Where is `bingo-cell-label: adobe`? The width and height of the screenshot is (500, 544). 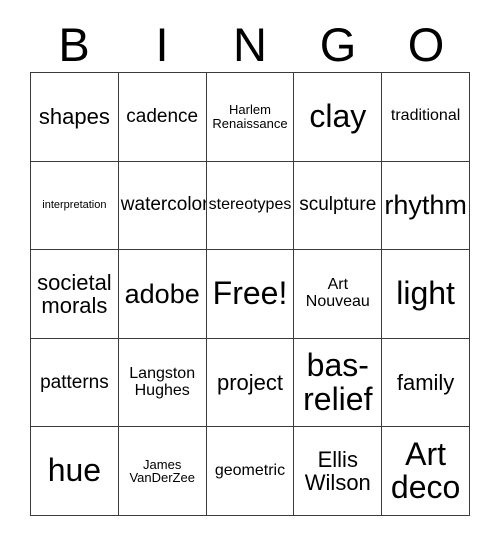 bingo-cell-label: adobe is located at coordinates (162, 293).